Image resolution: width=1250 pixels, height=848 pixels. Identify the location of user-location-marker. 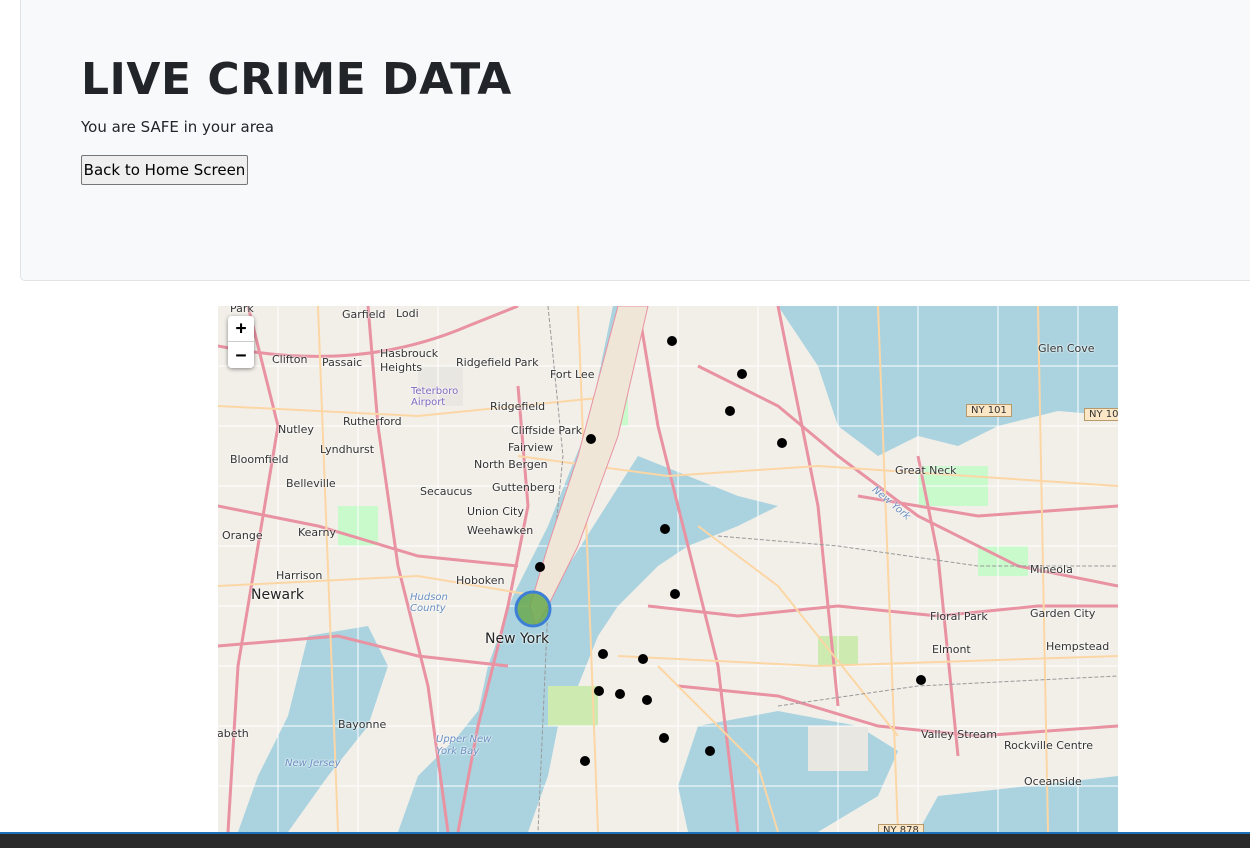
(533, 609).